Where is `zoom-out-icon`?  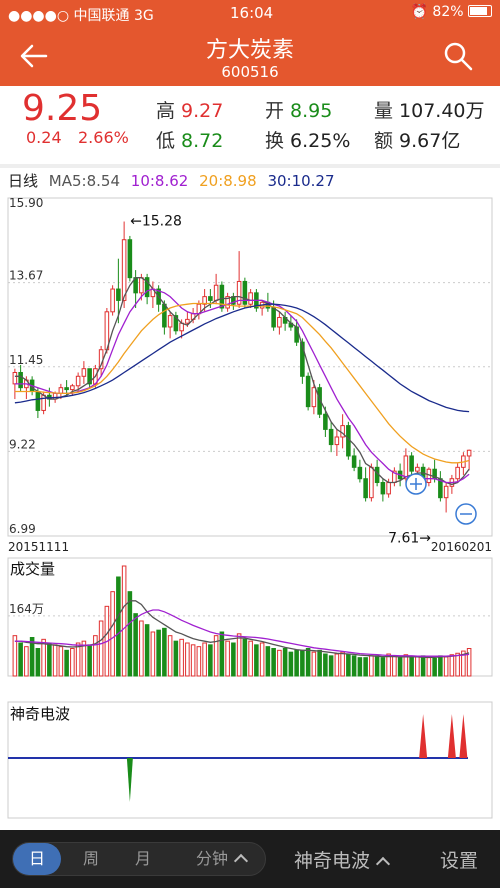 zoom-out-icon is located at coordinates (466, 514).